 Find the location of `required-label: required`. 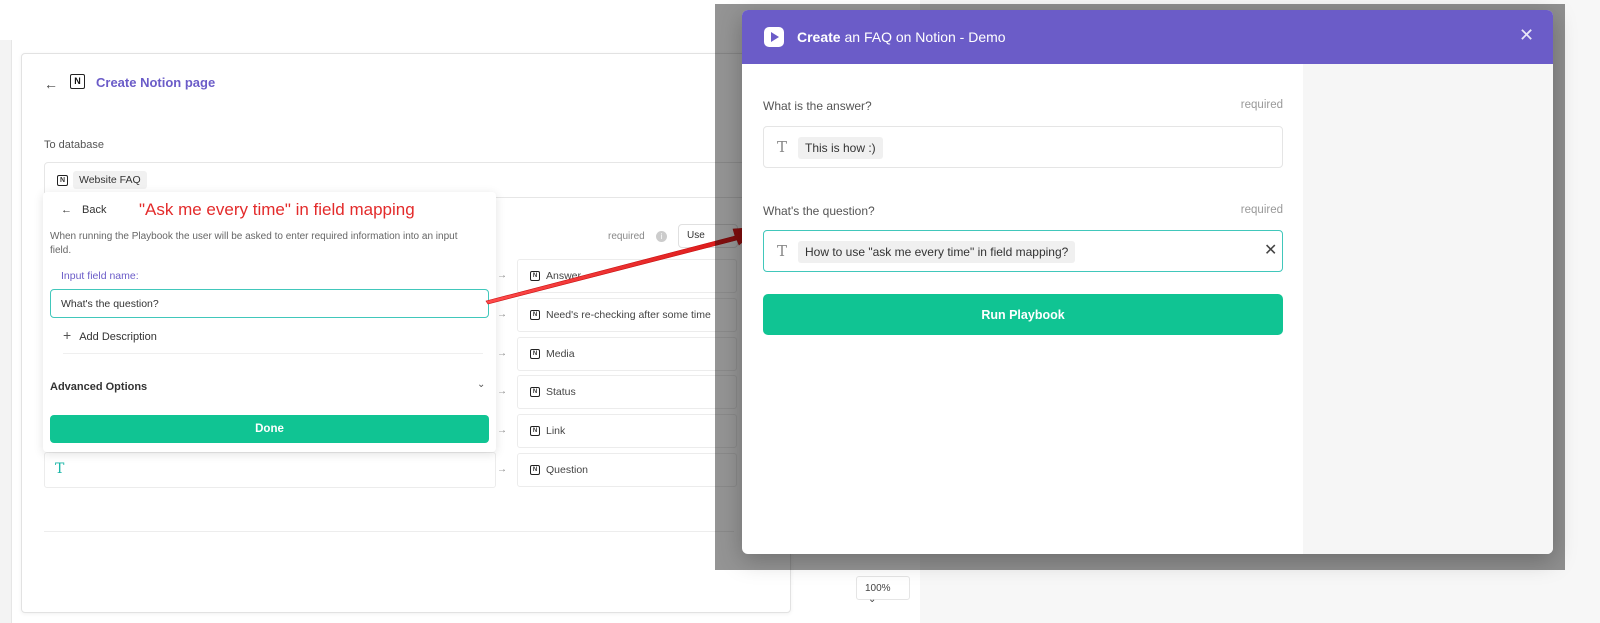

required-label: required is located at coordinates (626, 236).